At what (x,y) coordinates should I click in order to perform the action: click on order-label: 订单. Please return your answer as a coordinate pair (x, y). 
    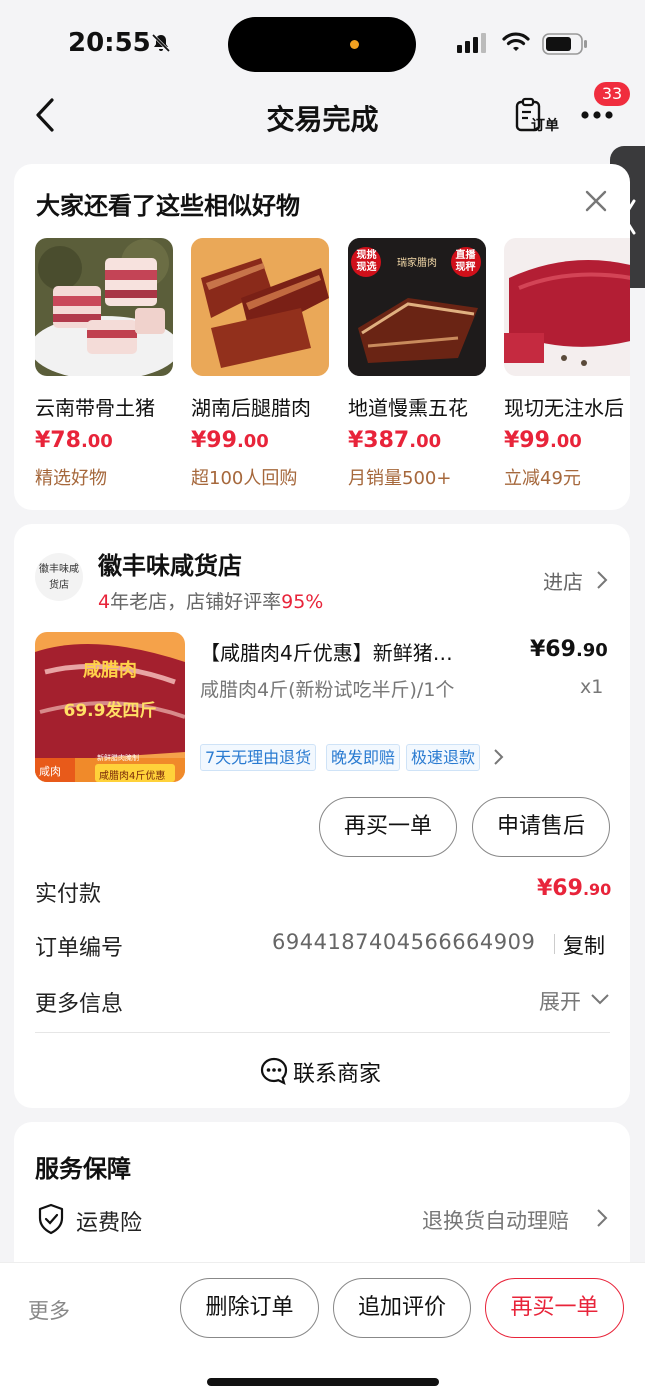
    Looking at the image, I should click on (545, 125).